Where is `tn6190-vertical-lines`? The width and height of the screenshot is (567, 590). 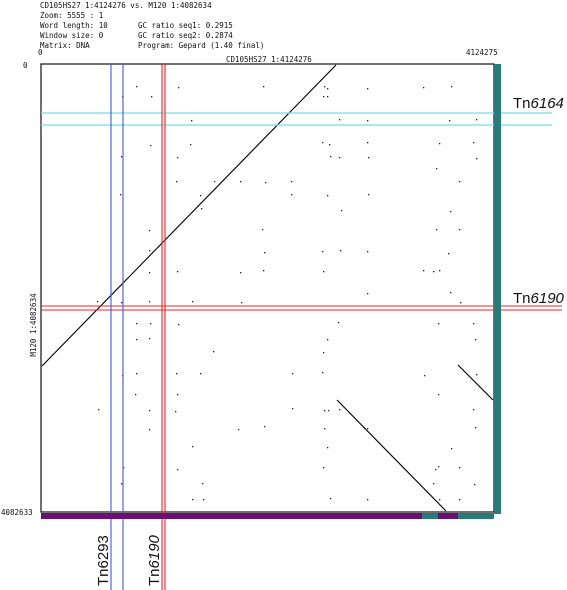 tn6190-vertical-lines is located at coordinates (163, 327).